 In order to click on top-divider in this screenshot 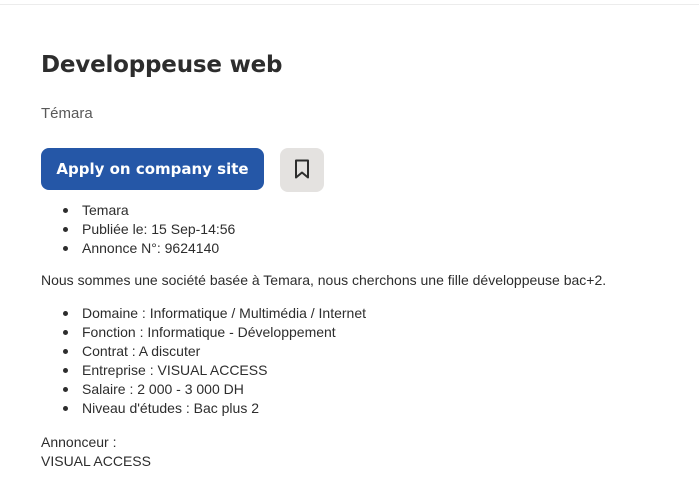, I will do `click(349, 4)`.